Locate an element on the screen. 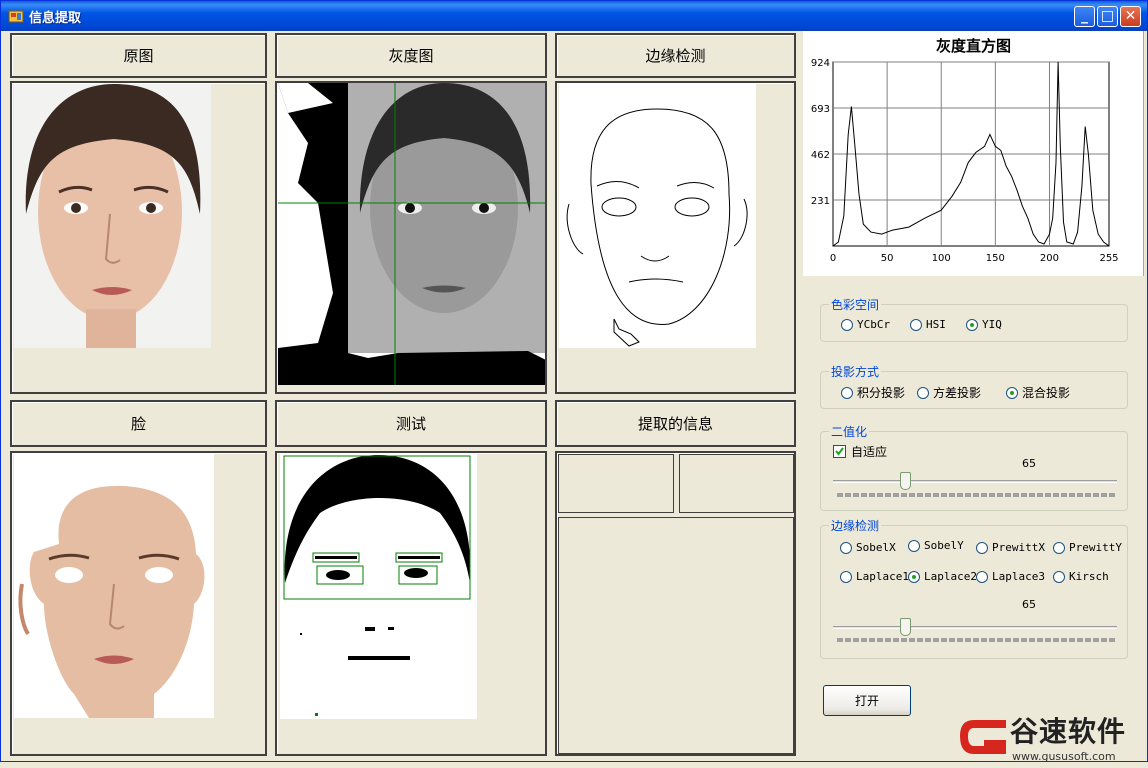  minimize-button: _ is located at coordinates (1084, 16).